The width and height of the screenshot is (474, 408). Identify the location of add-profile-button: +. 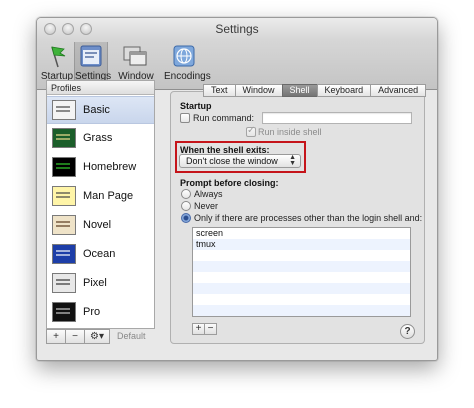
(56, 336).